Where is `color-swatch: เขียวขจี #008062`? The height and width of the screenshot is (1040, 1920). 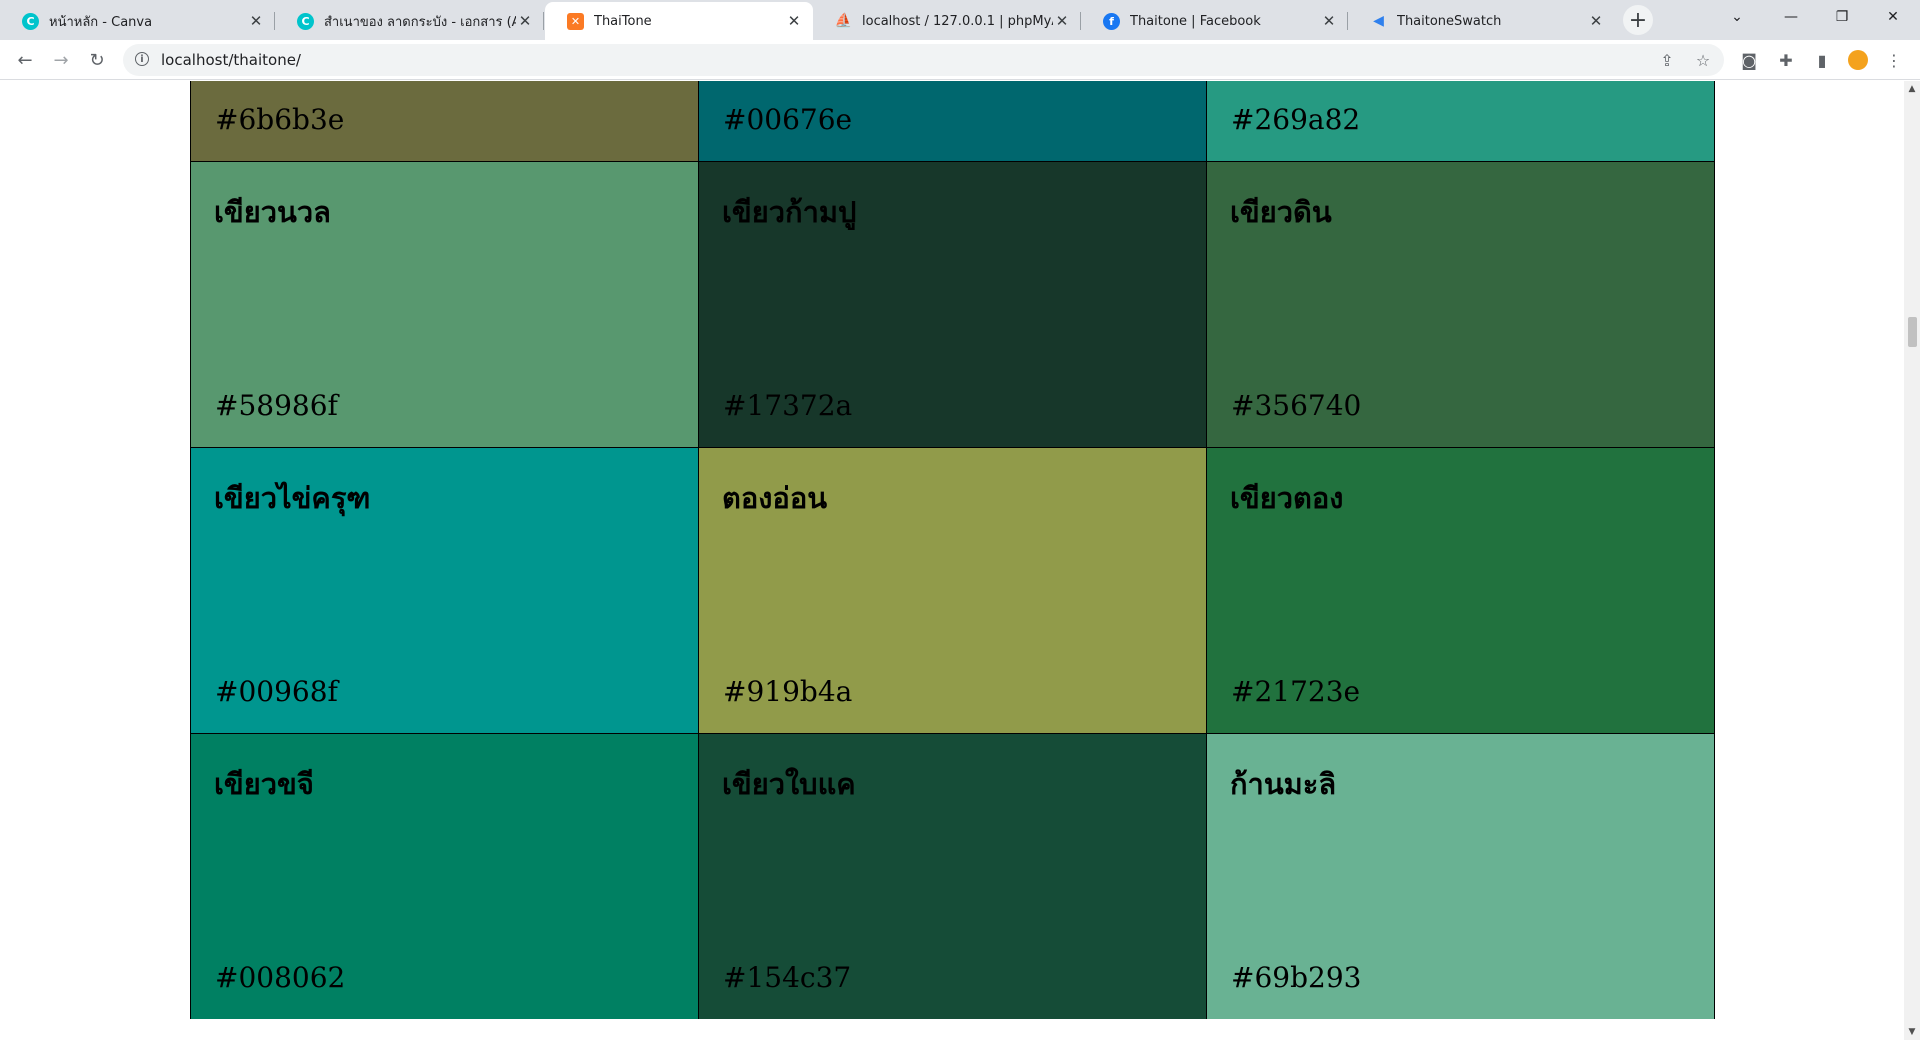
color-swatch: เขียวขจี #008062 is located at coordinates (444, 876).